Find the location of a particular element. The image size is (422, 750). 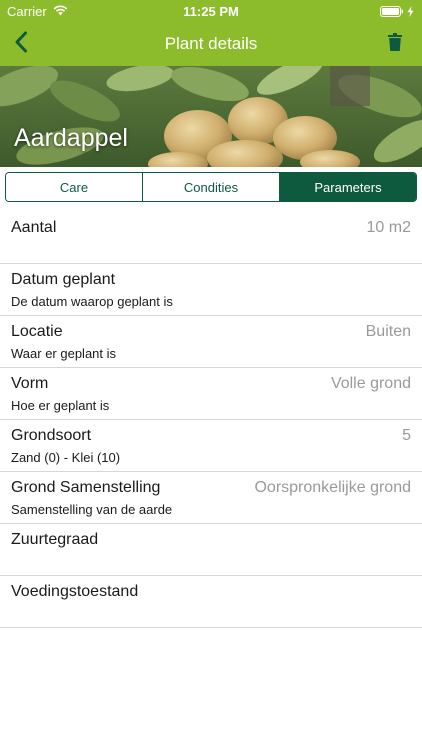

plant-hero-image: Aardappel is located at coordinates (211, 116).